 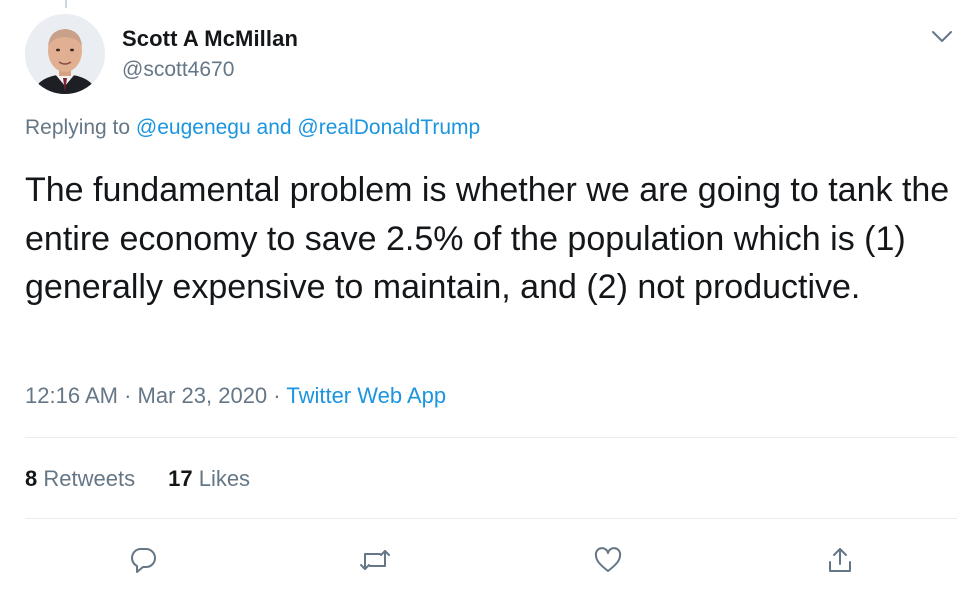 I want to click on thread-line, so click(x=66, y=4).